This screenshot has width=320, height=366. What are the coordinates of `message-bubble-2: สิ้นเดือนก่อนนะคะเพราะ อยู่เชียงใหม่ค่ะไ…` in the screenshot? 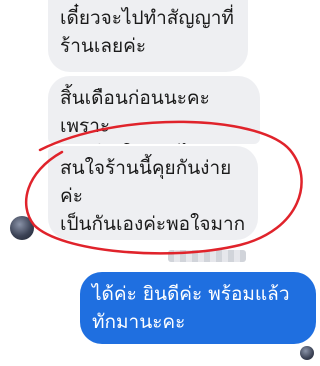 It's located at (154, 110).